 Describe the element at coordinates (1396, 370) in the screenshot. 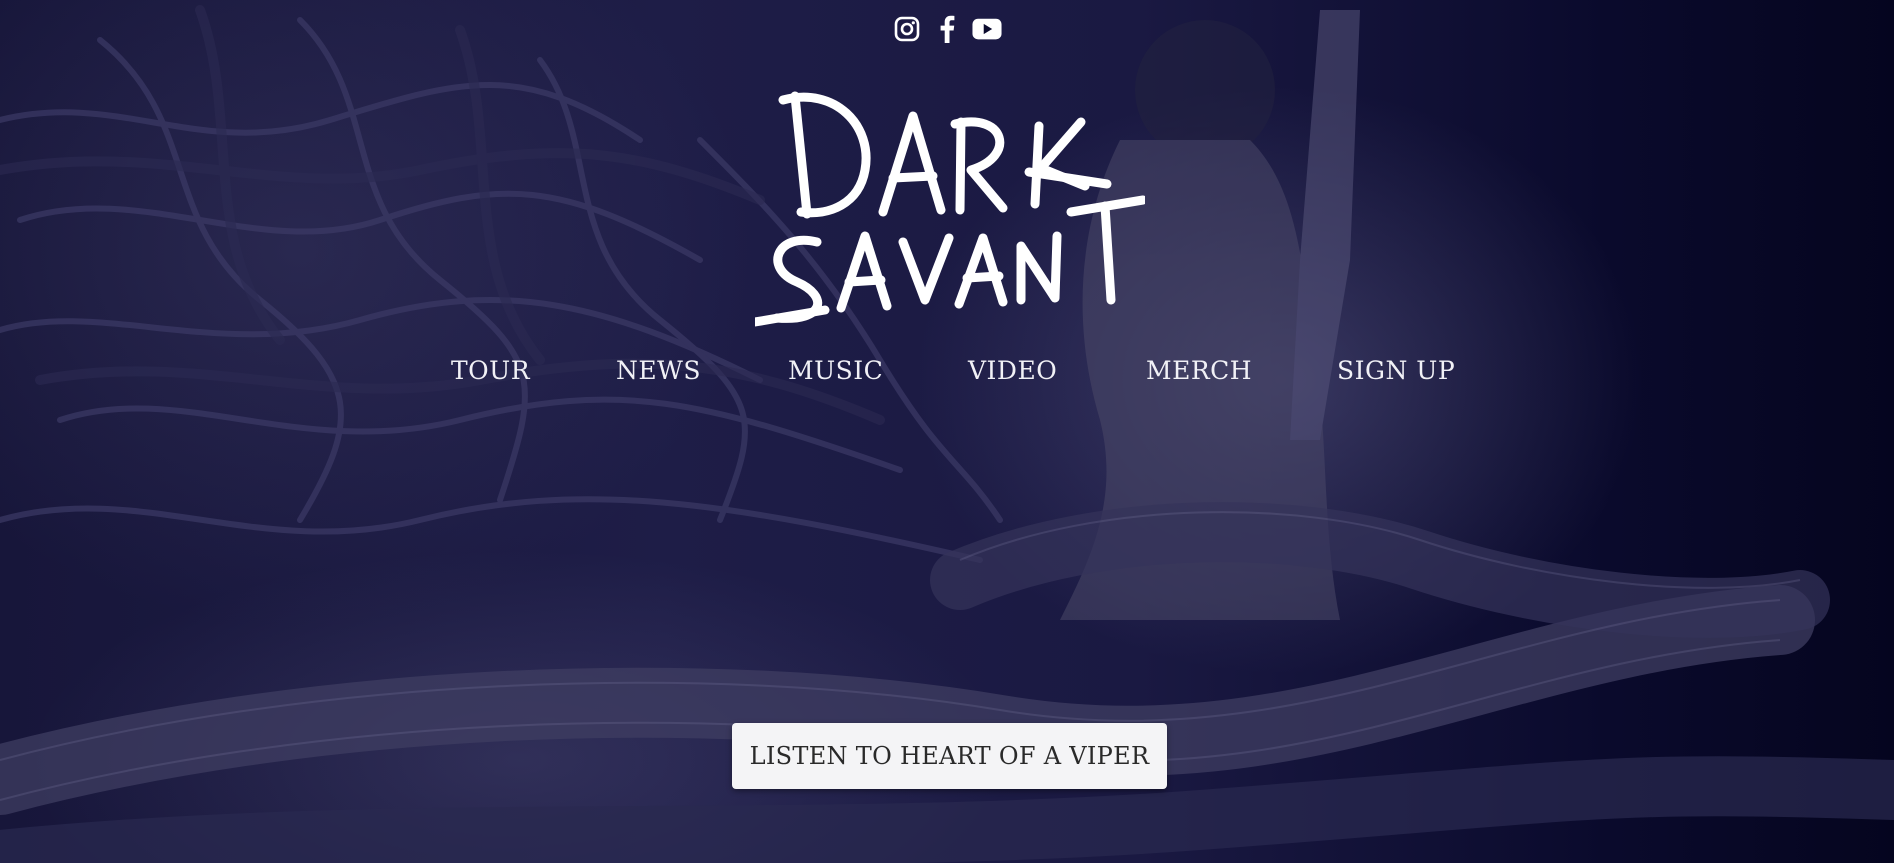

I see `nav-item-sign-up: SIGN UP` at that location.